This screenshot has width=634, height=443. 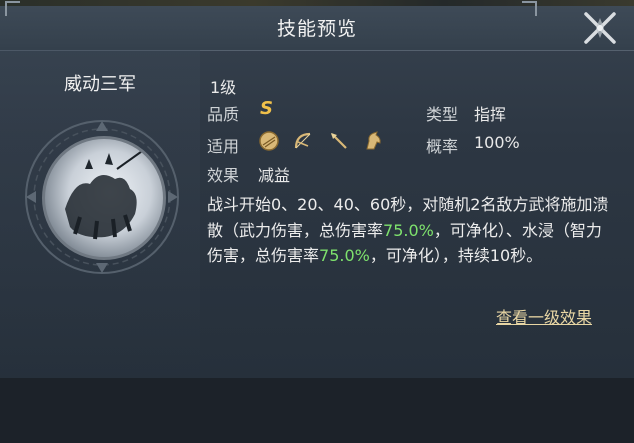 What do you see at coordinates (269, 141) in the screenshot?
I see `shield-icon` at bounding box center [269, 141].